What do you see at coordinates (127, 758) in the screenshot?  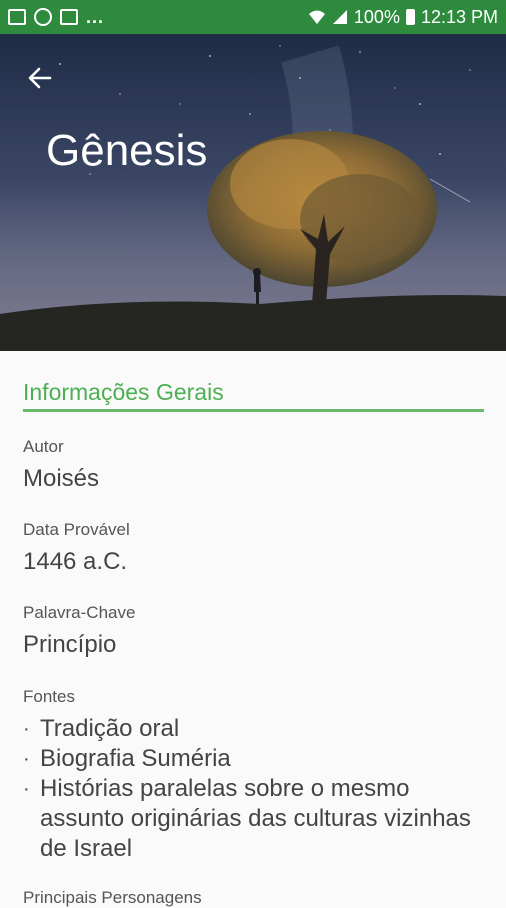 I see `list-item: · Biografia Suméria` at bounding box center [127, 758].